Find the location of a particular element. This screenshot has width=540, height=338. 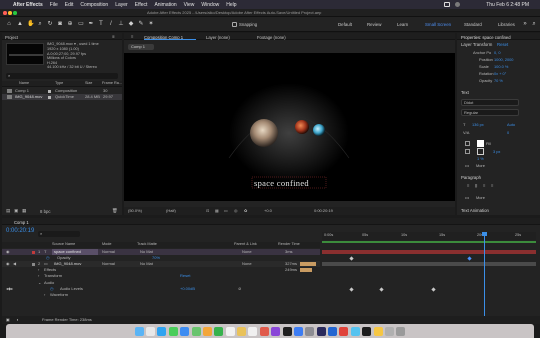

camera-icon: ◎ is located at coordinates (236, 211).